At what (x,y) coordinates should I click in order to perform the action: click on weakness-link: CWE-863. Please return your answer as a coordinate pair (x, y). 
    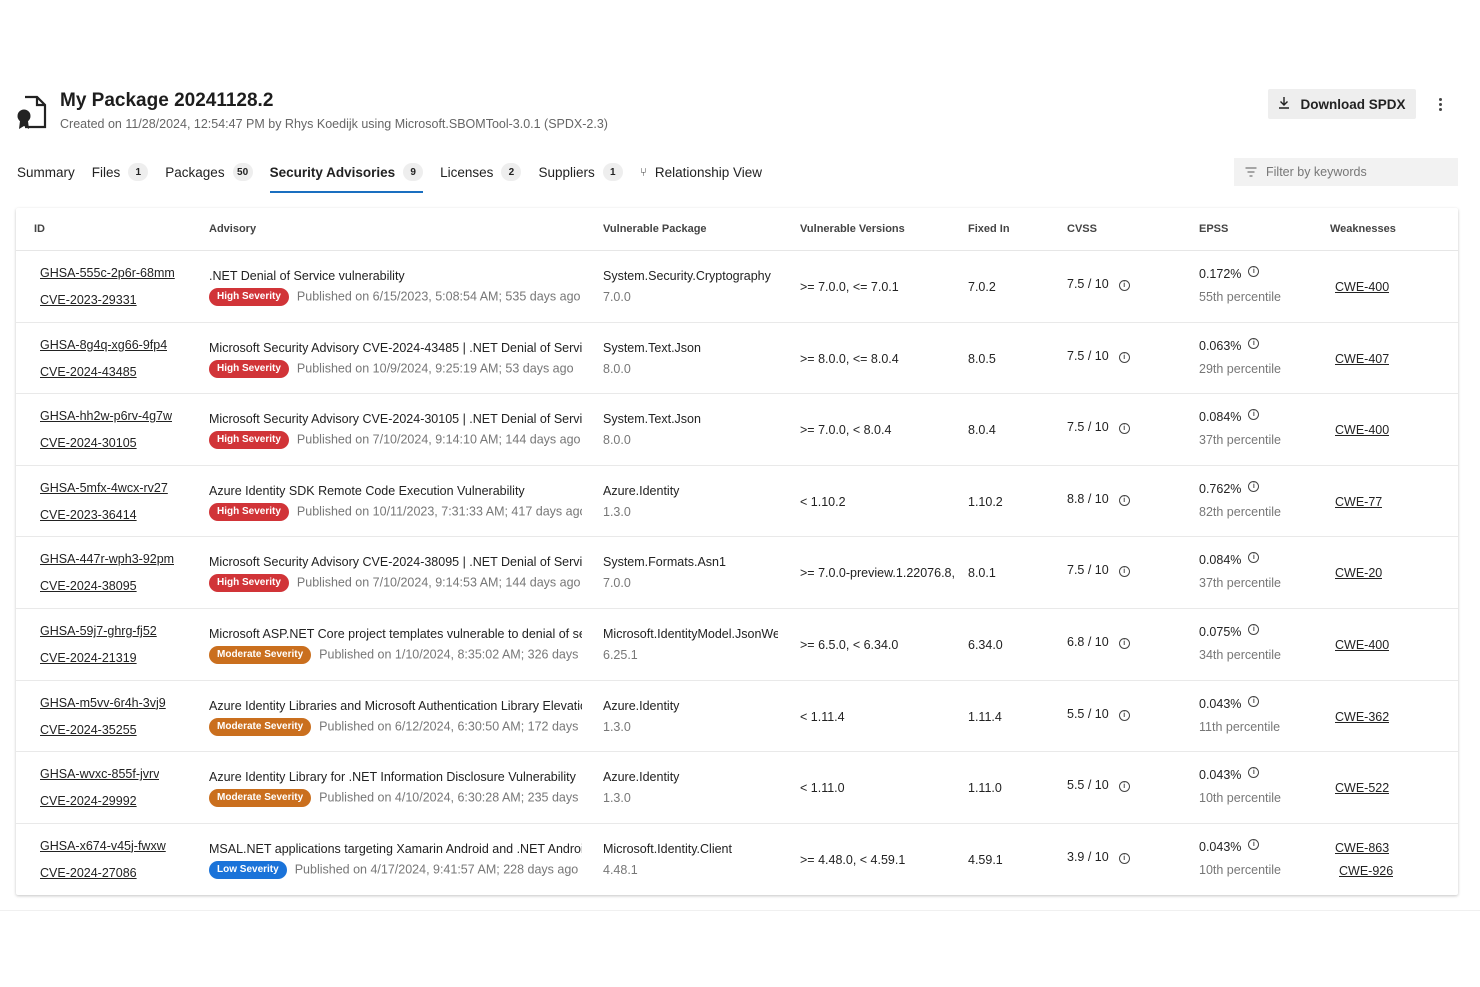
    Looking at the image, I should click on (1362, 848).